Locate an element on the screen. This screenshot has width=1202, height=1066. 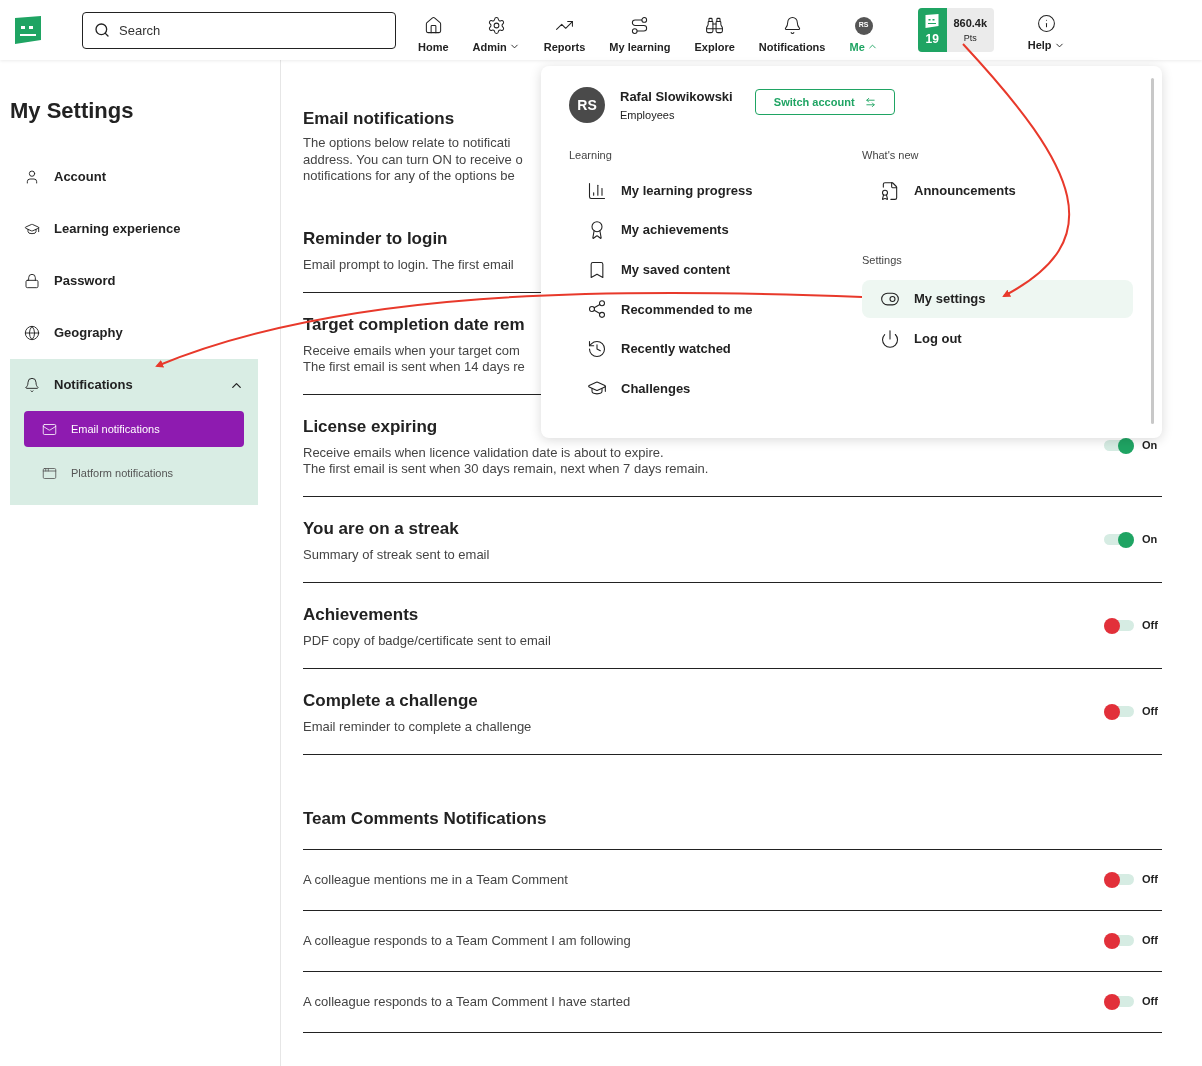
setting-description: Summary of streak sent to email is located at coordinates (396, 554).